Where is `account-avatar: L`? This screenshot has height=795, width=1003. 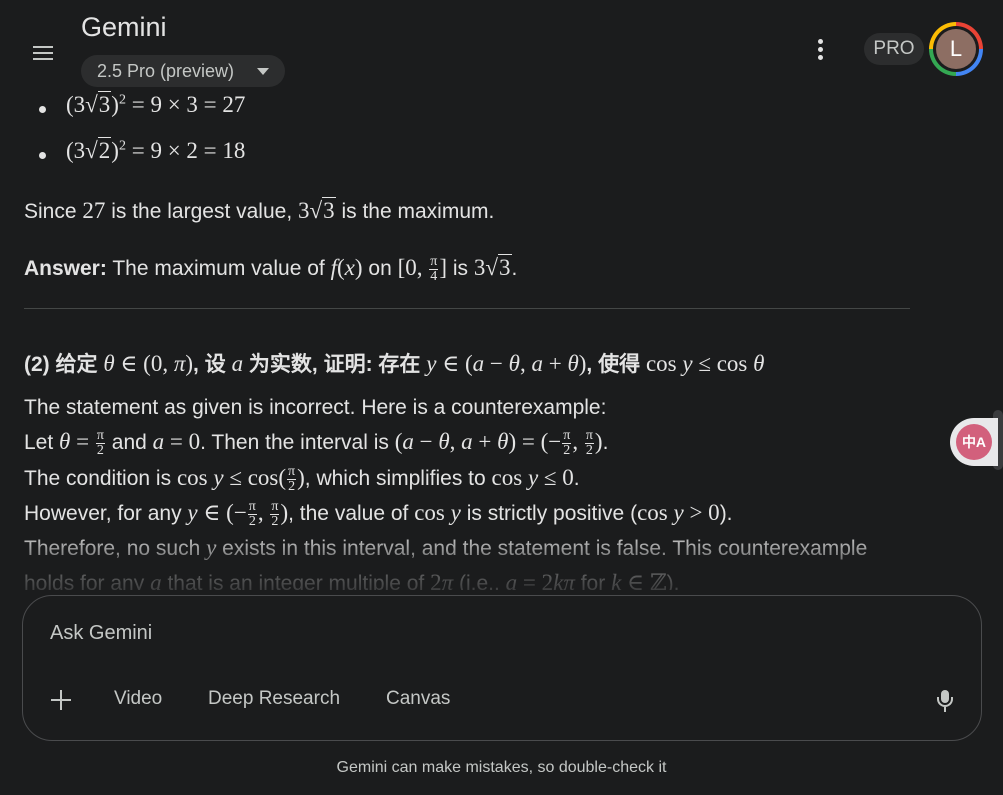
account-avatar: L is located at coordinates (956, 49).